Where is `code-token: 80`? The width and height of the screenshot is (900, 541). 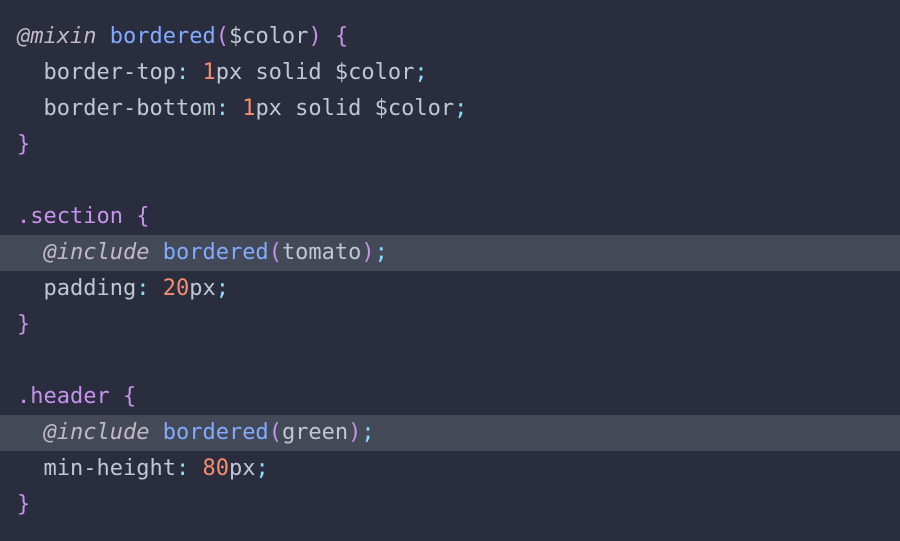 code-token: 80 is located at coordinates (215, 468).